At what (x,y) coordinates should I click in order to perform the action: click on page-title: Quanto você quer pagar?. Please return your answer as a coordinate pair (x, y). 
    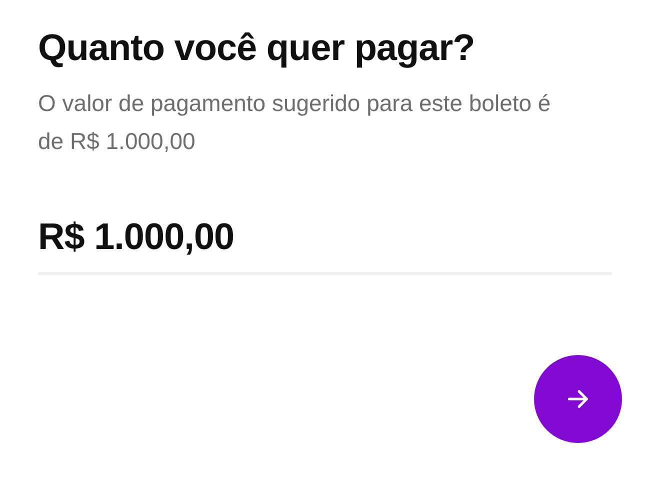
    Looking at the image, I should click on (257, 48).